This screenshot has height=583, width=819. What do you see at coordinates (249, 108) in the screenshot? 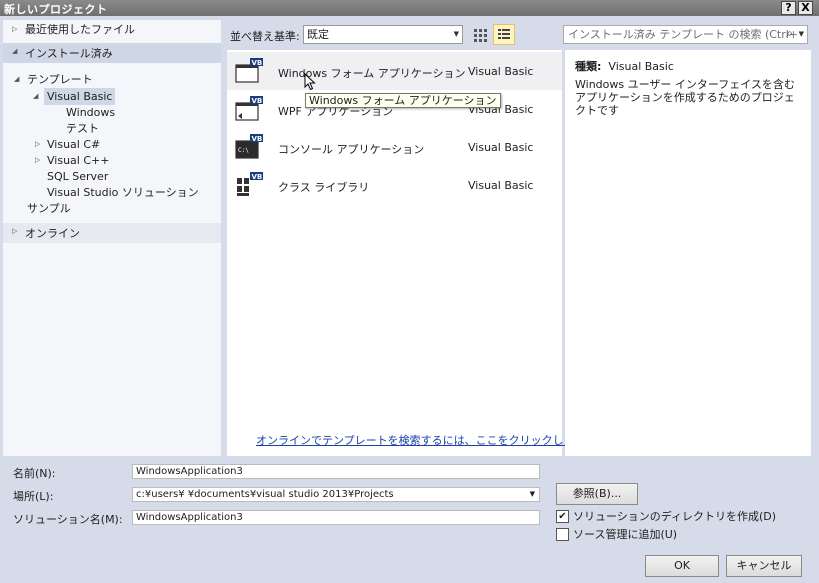
I see `wpf-app-icon: VB` at bounding box center [249, 108].